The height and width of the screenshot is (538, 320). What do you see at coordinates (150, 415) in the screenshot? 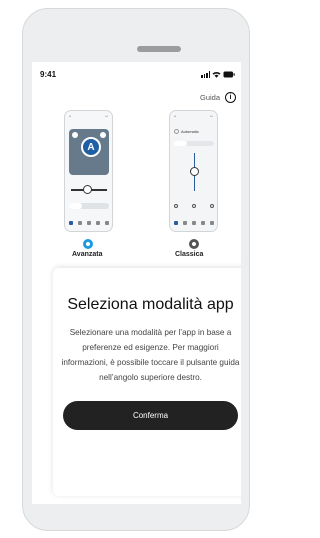
I see `confirm-button: Conferma` at bounding box center [150, 415].